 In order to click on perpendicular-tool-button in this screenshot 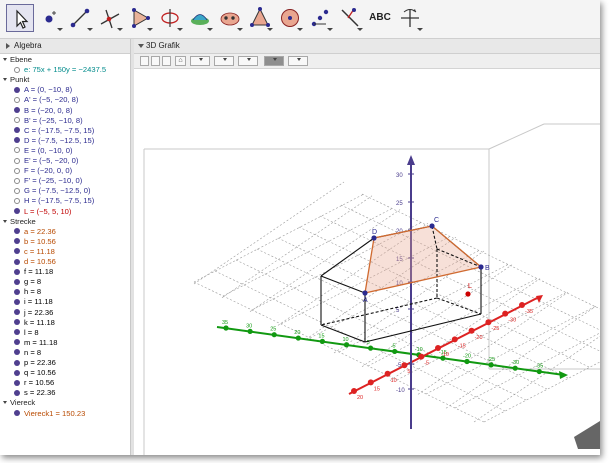, I will do `click(110, 18)`.